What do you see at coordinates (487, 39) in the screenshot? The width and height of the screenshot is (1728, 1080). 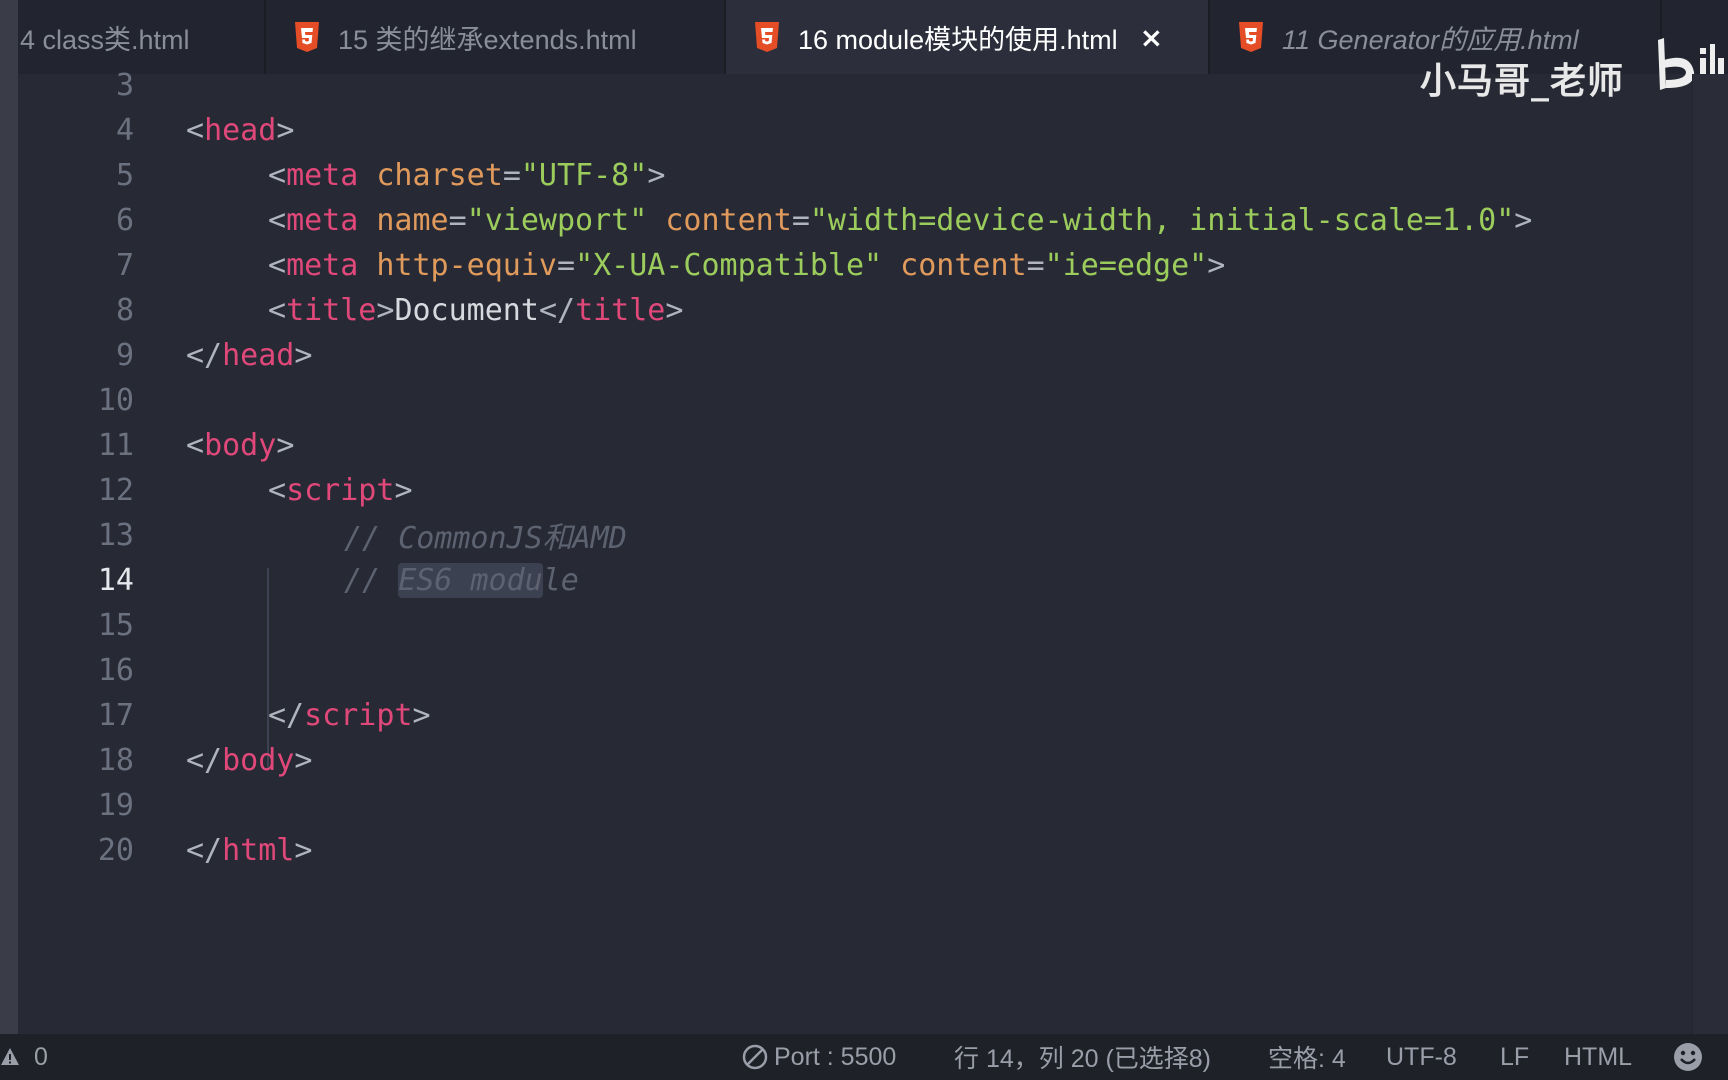 I see `tab-label: 15 类的继承extends.html` at bounding box center [487, 39].